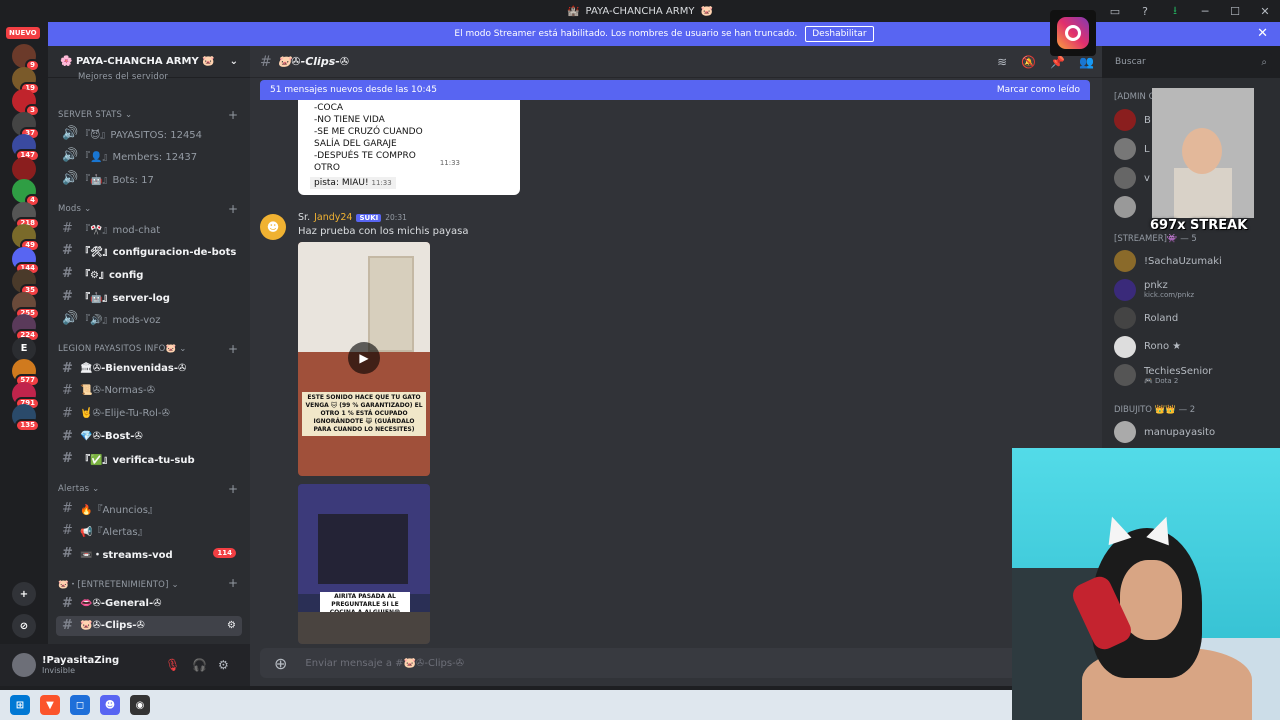 This screenshot has width=1280, height=720. Describe the element at coordinates (20, 705) in the screenshot. I see `windows-start-icon: ⊞` at that location.